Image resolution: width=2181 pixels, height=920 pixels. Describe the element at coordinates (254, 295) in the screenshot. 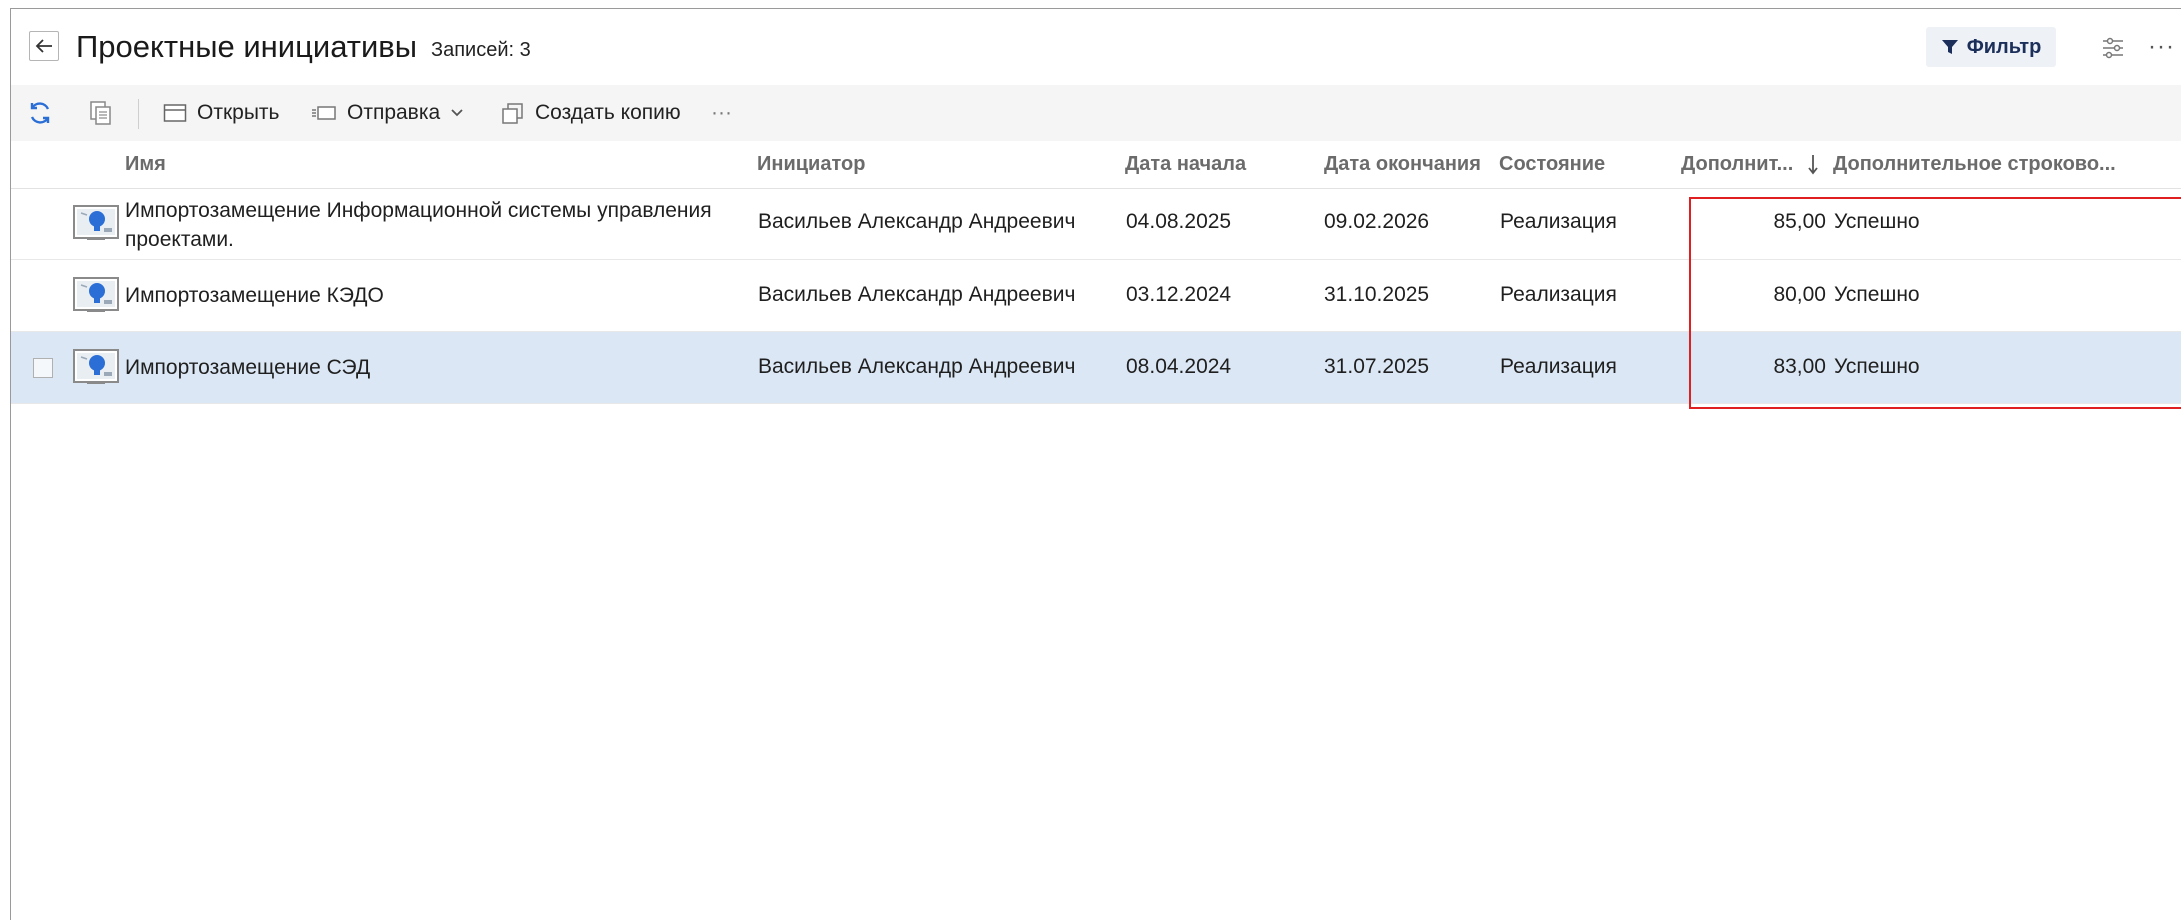

I see `row-name: Импортозамещение КЭДО` at that location.